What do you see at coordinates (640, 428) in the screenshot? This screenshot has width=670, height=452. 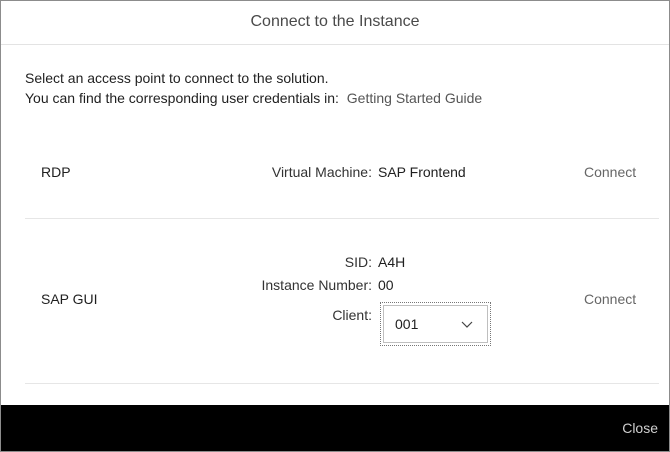 I see `close-button: Close` at bounding box center [640, 428].